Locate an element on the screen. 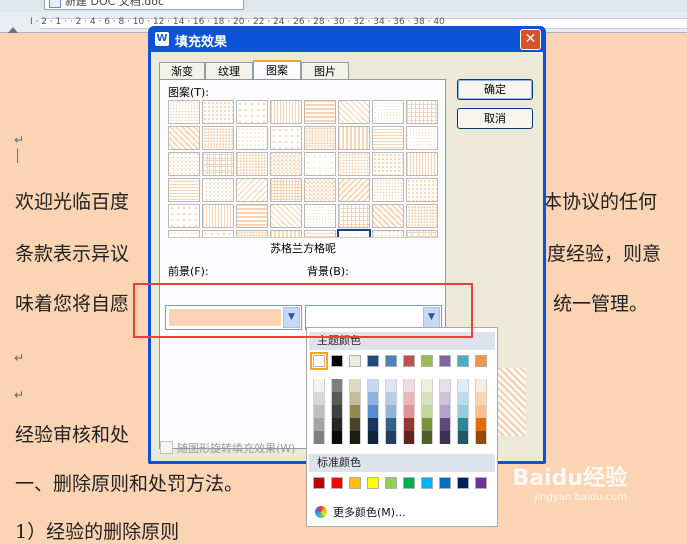 The height and width of the screenshot is (544, 687). tab-gradient: 渐变 is located at coordinates (182, 70).